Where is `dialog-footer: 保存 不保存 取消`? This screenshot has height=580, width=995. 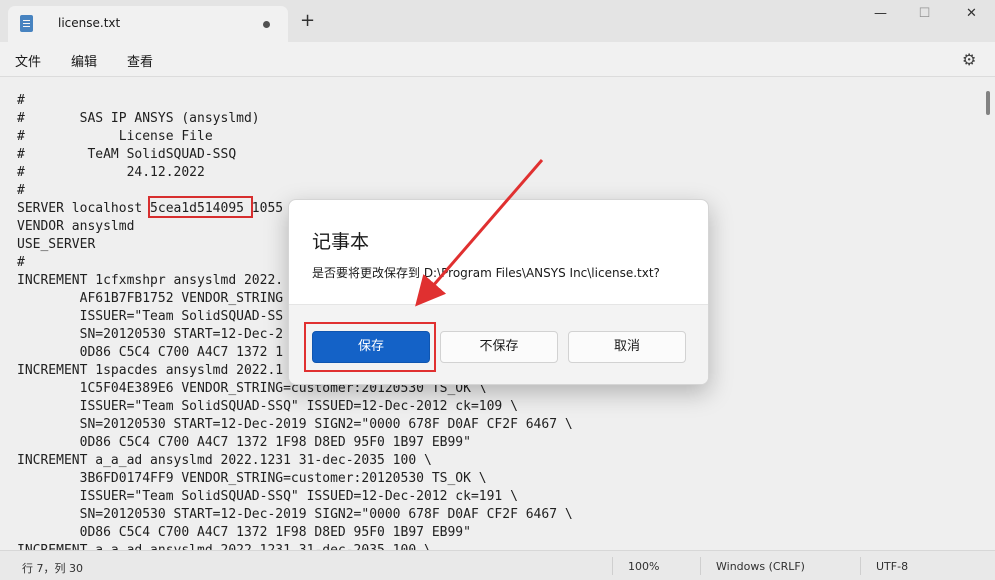
dialog-footer: 保存 不保存 取消 is located at coordinates (498, 344).